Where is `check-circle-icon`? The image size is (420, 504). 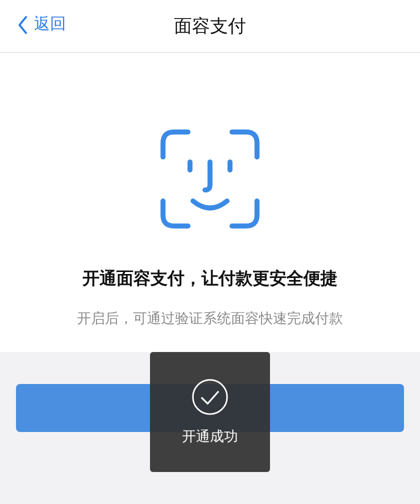
check-circle-icon is located at coordinates (210, 397).